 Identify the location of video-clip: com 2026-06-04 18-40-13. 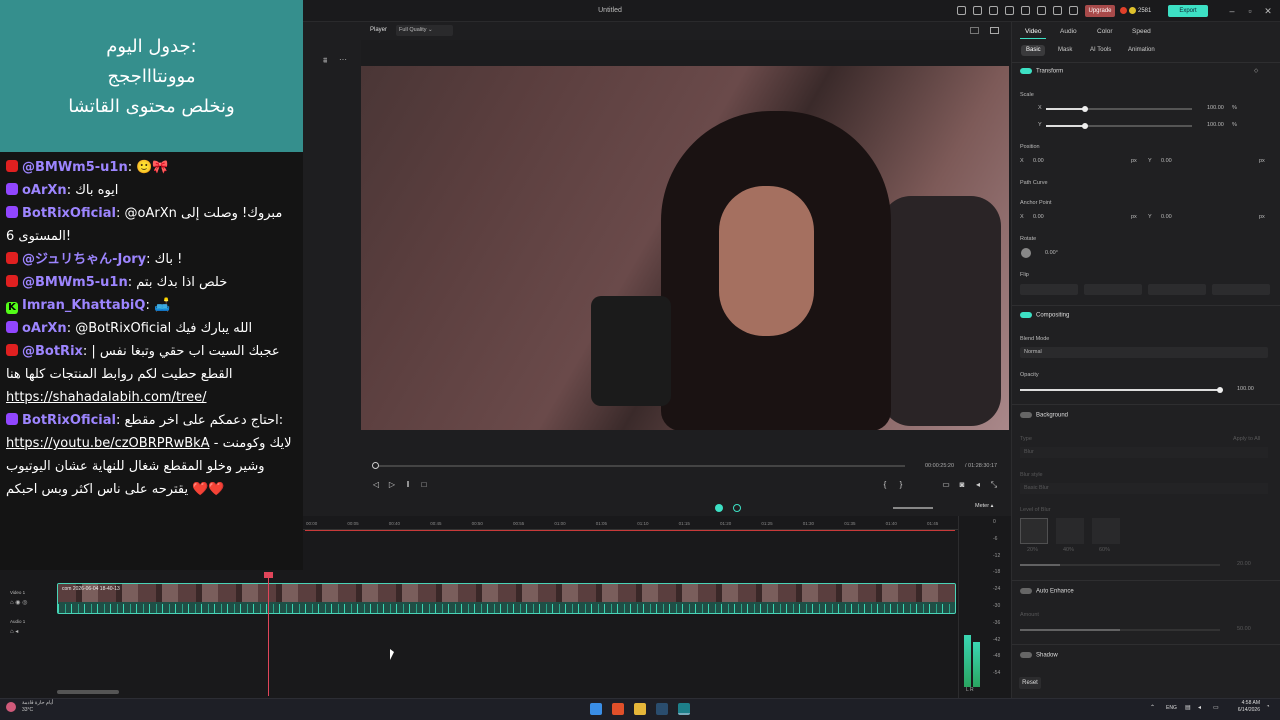
(506, 598).